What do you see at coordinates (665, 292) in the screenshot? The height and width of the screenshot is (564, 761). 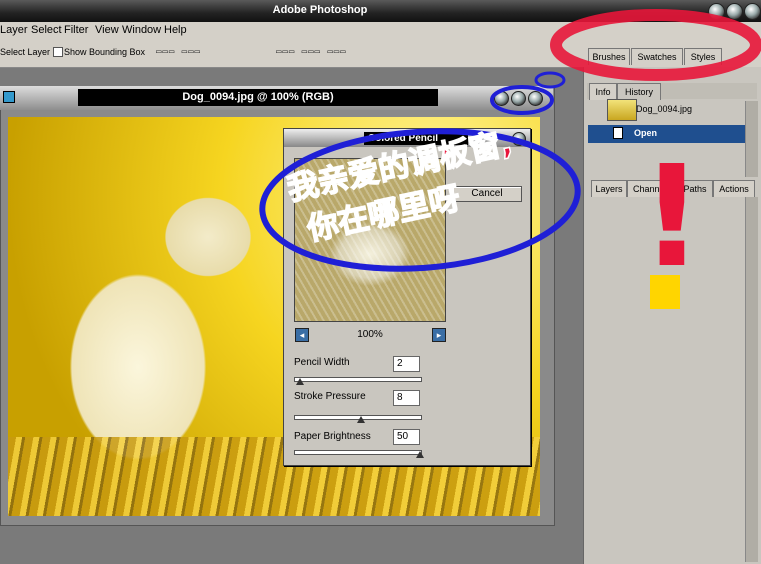 I see `yellow-dot` at bounding box center [665, 292].